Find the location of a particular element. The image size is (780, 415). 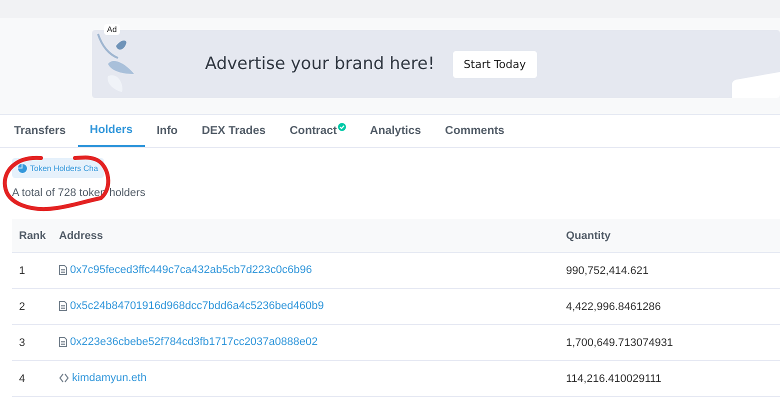

ad-headline: Advertise your brand here! is located at coordinates (320, 64).